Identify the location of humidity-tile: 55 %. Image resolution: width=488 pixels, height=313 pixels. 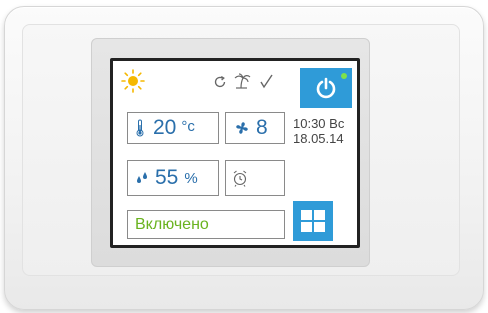
(173, 178).